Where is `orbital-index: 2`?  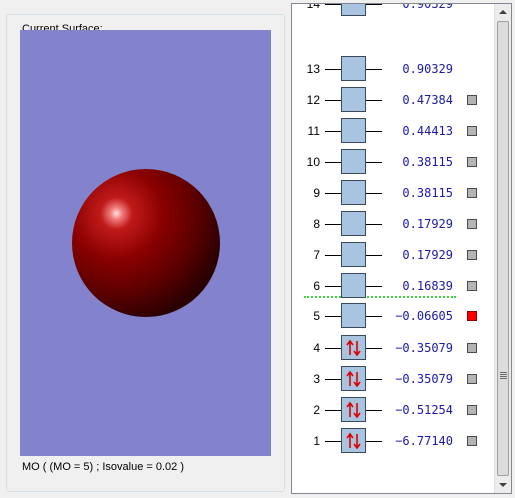
orbital-index: 2 is located at coordinates (316, 410).